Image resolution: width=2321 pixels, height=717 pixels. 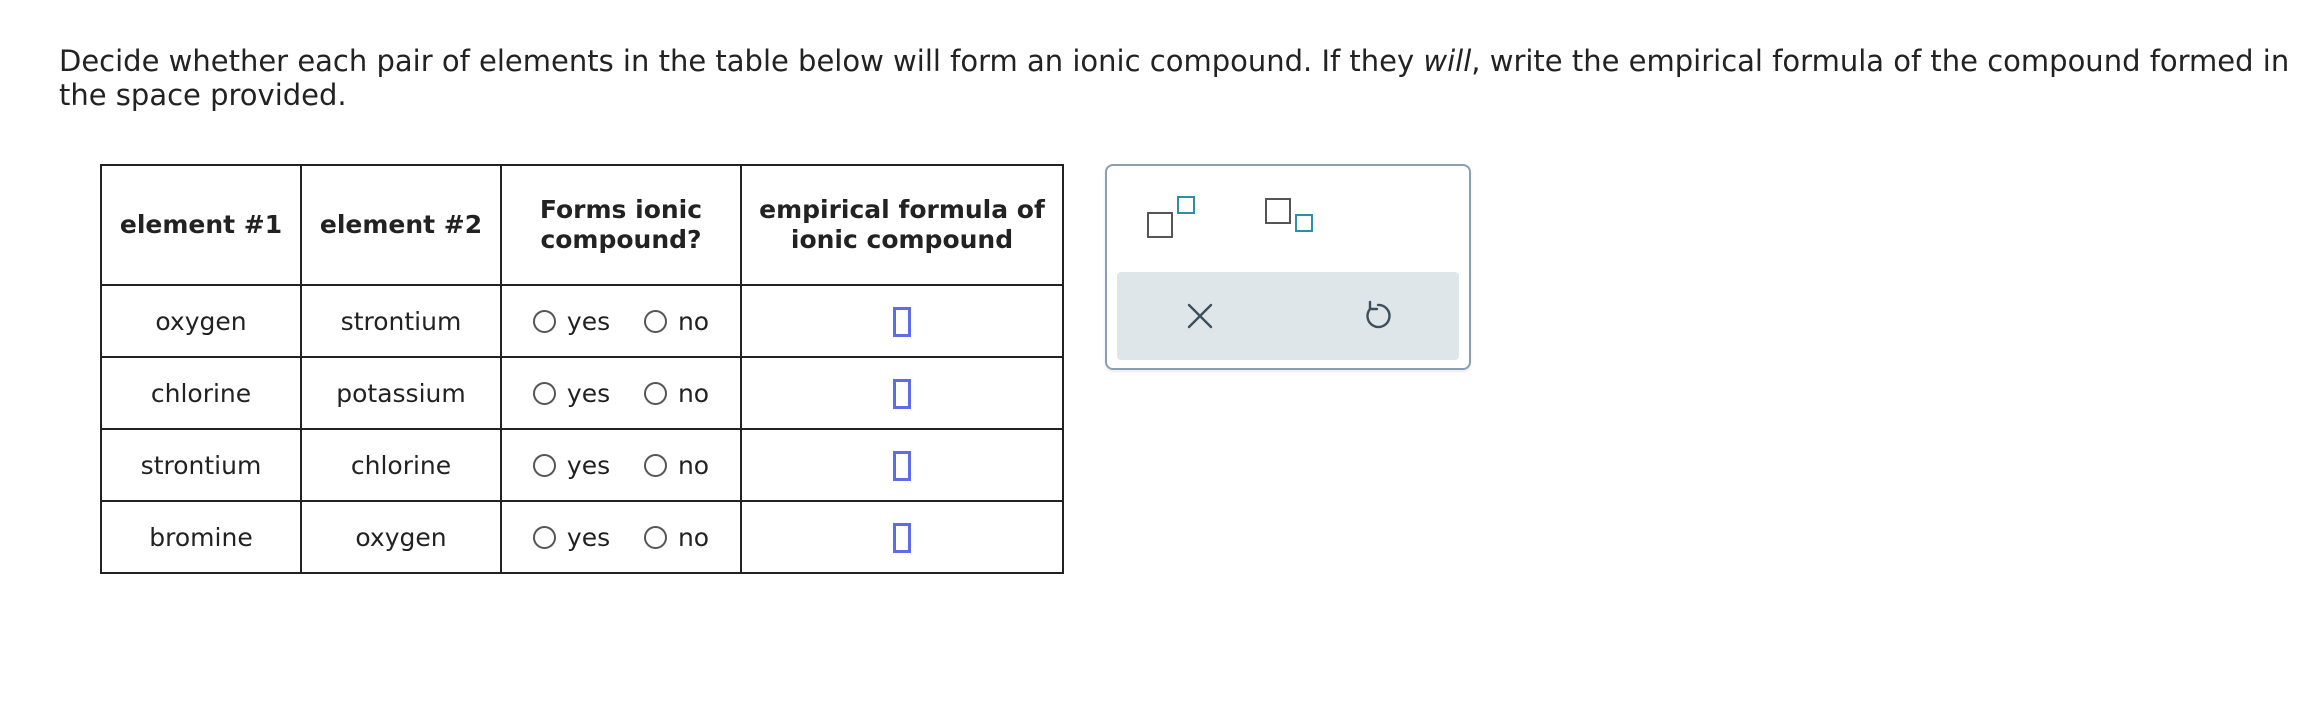 What do you see at coordinates (201, 321) in the screenshot?
I see `cell-element-1: oxygen` at bounding box center [201, 321].